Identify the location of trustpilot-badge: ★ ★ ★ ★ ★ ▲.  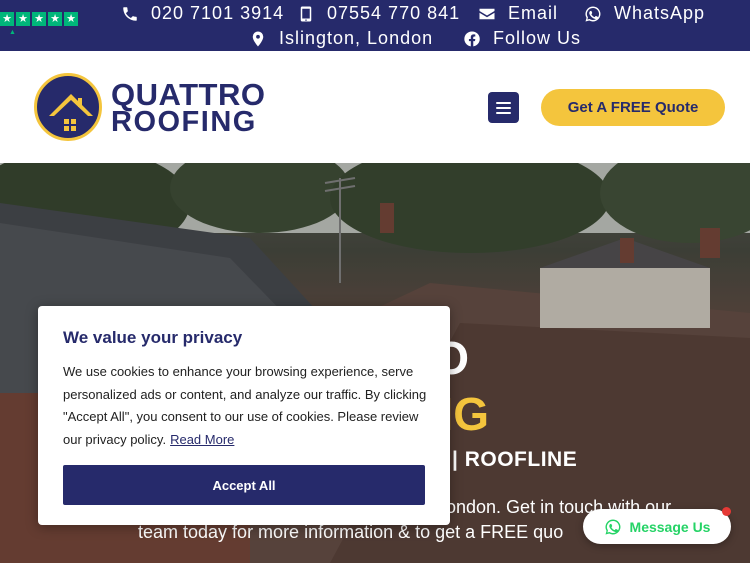
(40, 25).